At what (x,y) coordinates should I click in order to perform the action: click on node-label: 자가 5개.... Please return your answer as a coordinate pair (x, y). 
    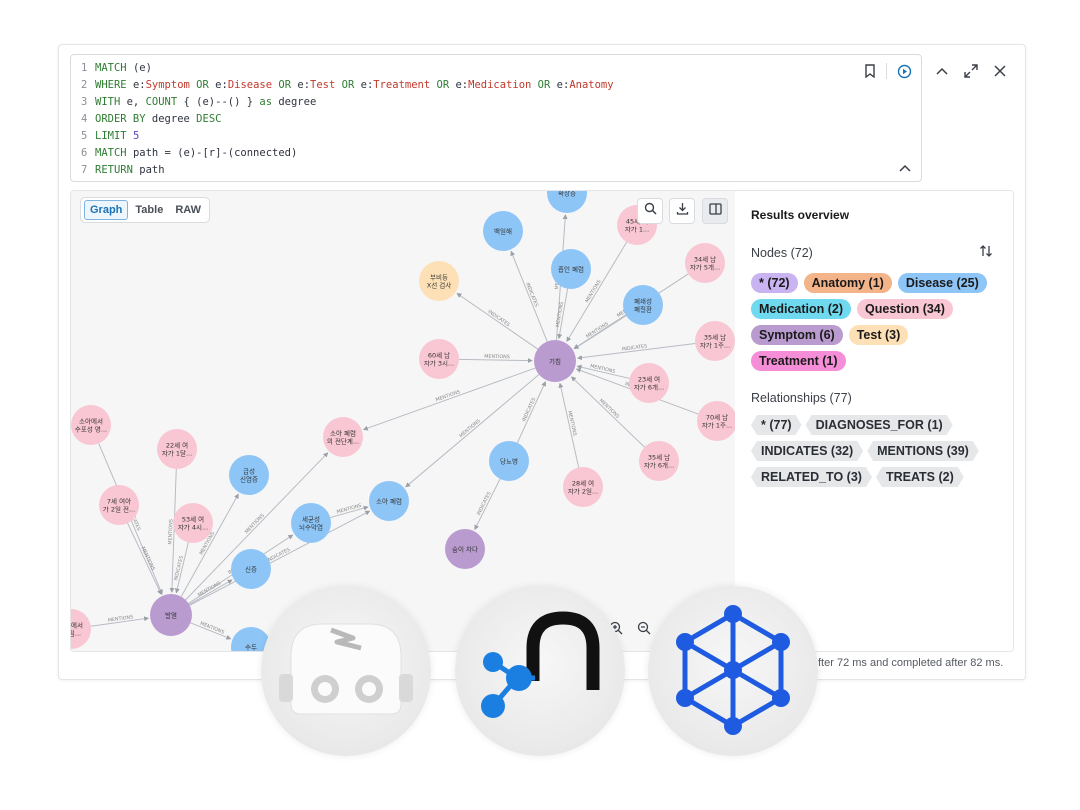
    Looking at the image, I should click on (705, 267).